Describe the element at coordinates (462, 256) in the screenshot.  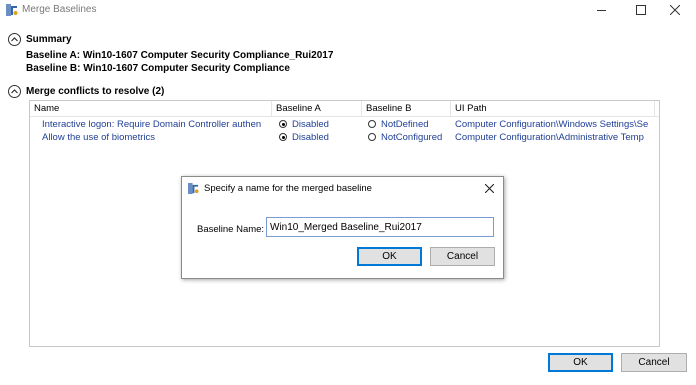
I see `dialog-cancel-button: Cancel` at that location.